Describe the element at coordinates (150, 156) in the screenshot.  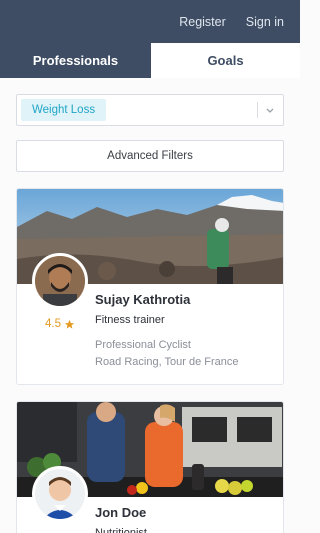
I see `advanced-filters-button: Advanced Filters` at that location.